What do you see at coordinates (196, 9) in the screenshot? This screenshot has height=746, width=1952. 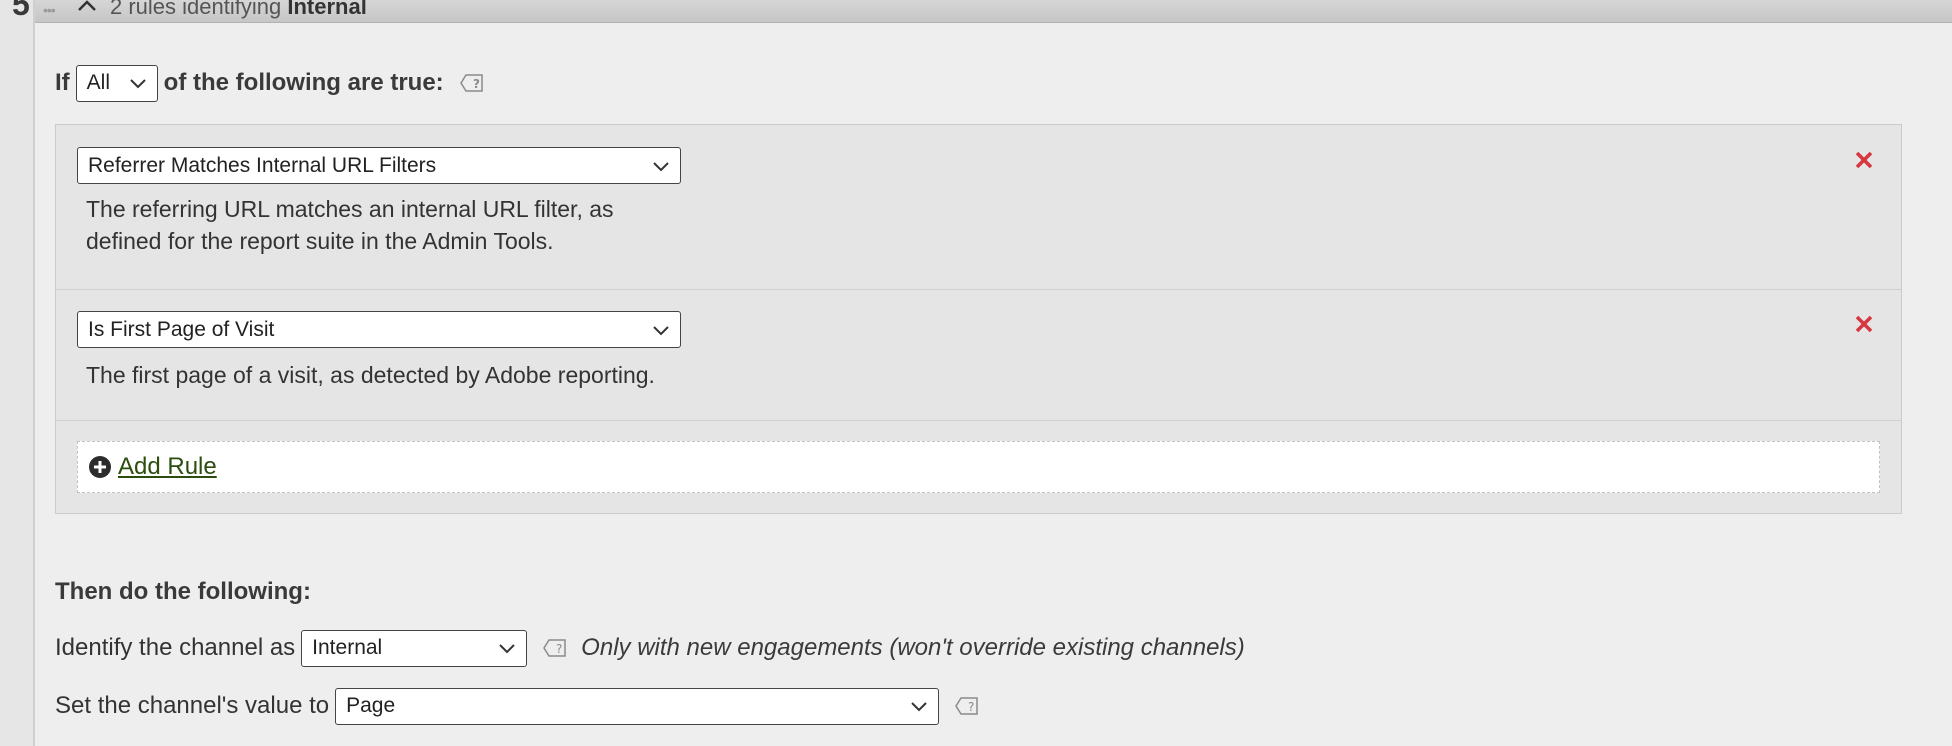 I see `header-title-prefix: 2 rules identifying` at bounding box center [196, 9].